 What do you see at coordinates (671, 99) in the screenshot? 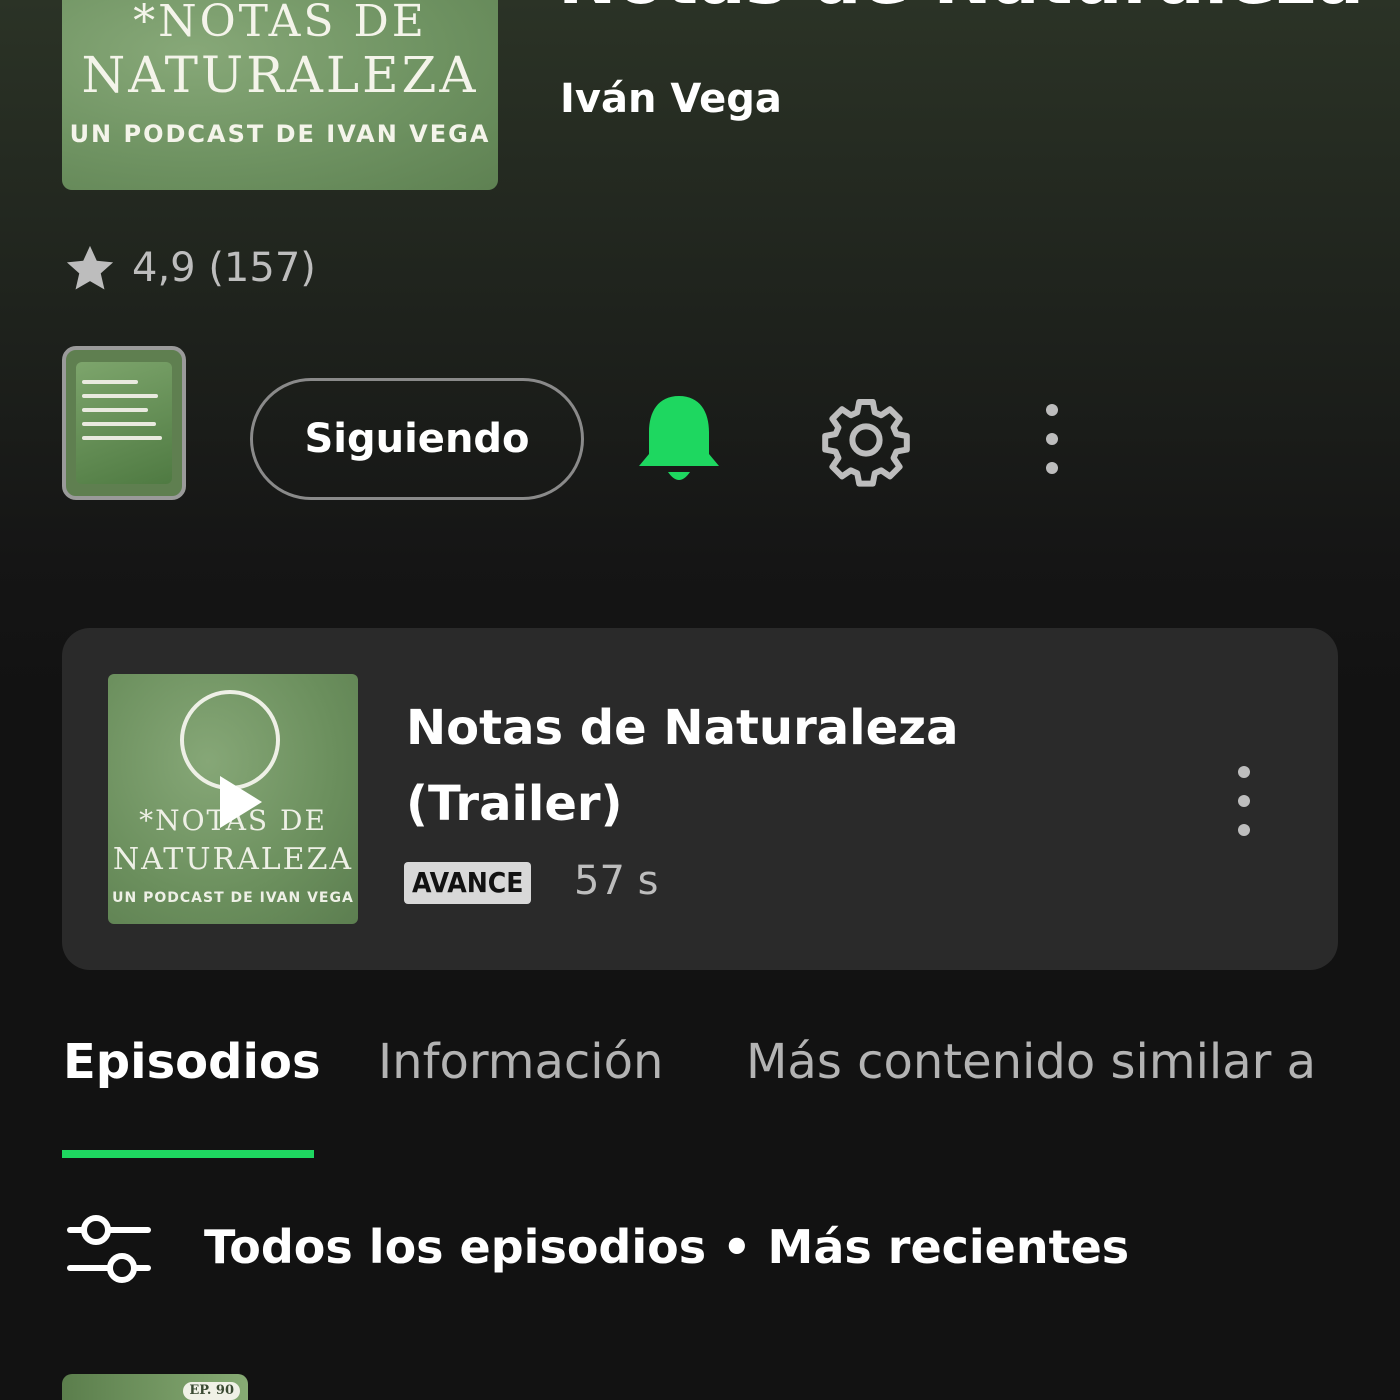
I see `podcast-author: Iván Vega` at bounding box center [671, 99].